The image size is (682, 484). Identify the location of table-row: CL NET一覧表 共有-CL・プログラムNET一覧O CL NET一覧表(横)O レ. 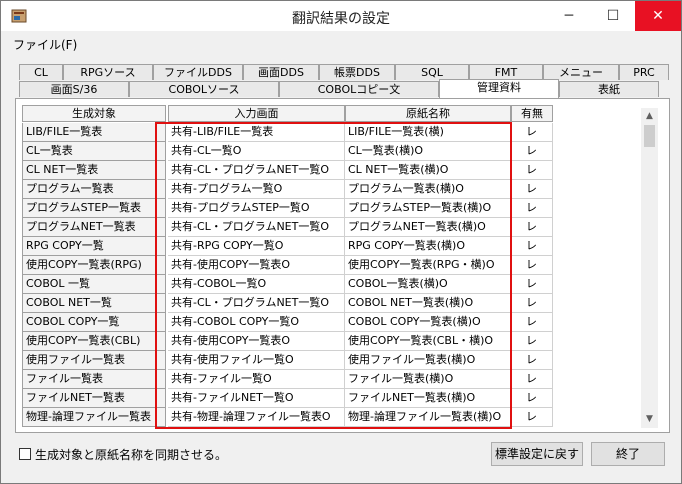
(331, 170).